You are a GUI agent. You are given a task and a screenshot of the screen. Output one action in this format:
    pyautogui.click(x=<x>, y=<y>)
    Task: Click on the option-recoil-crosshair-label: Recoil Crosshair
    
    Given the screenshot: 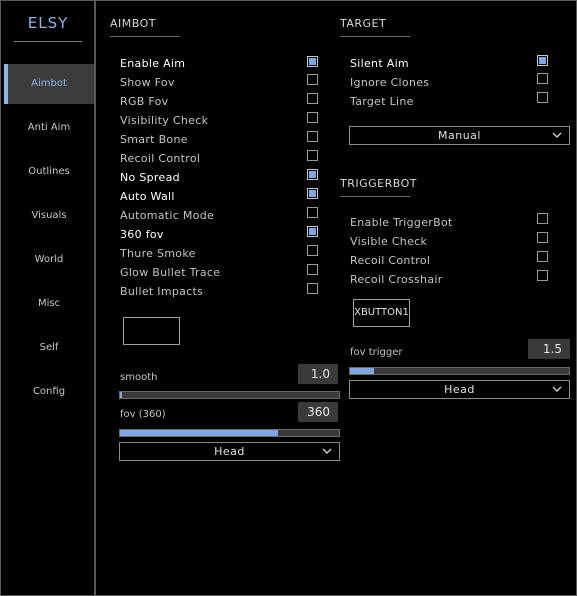 What is the action you would take?
    pyautogui.click(x=396, y=279)
    